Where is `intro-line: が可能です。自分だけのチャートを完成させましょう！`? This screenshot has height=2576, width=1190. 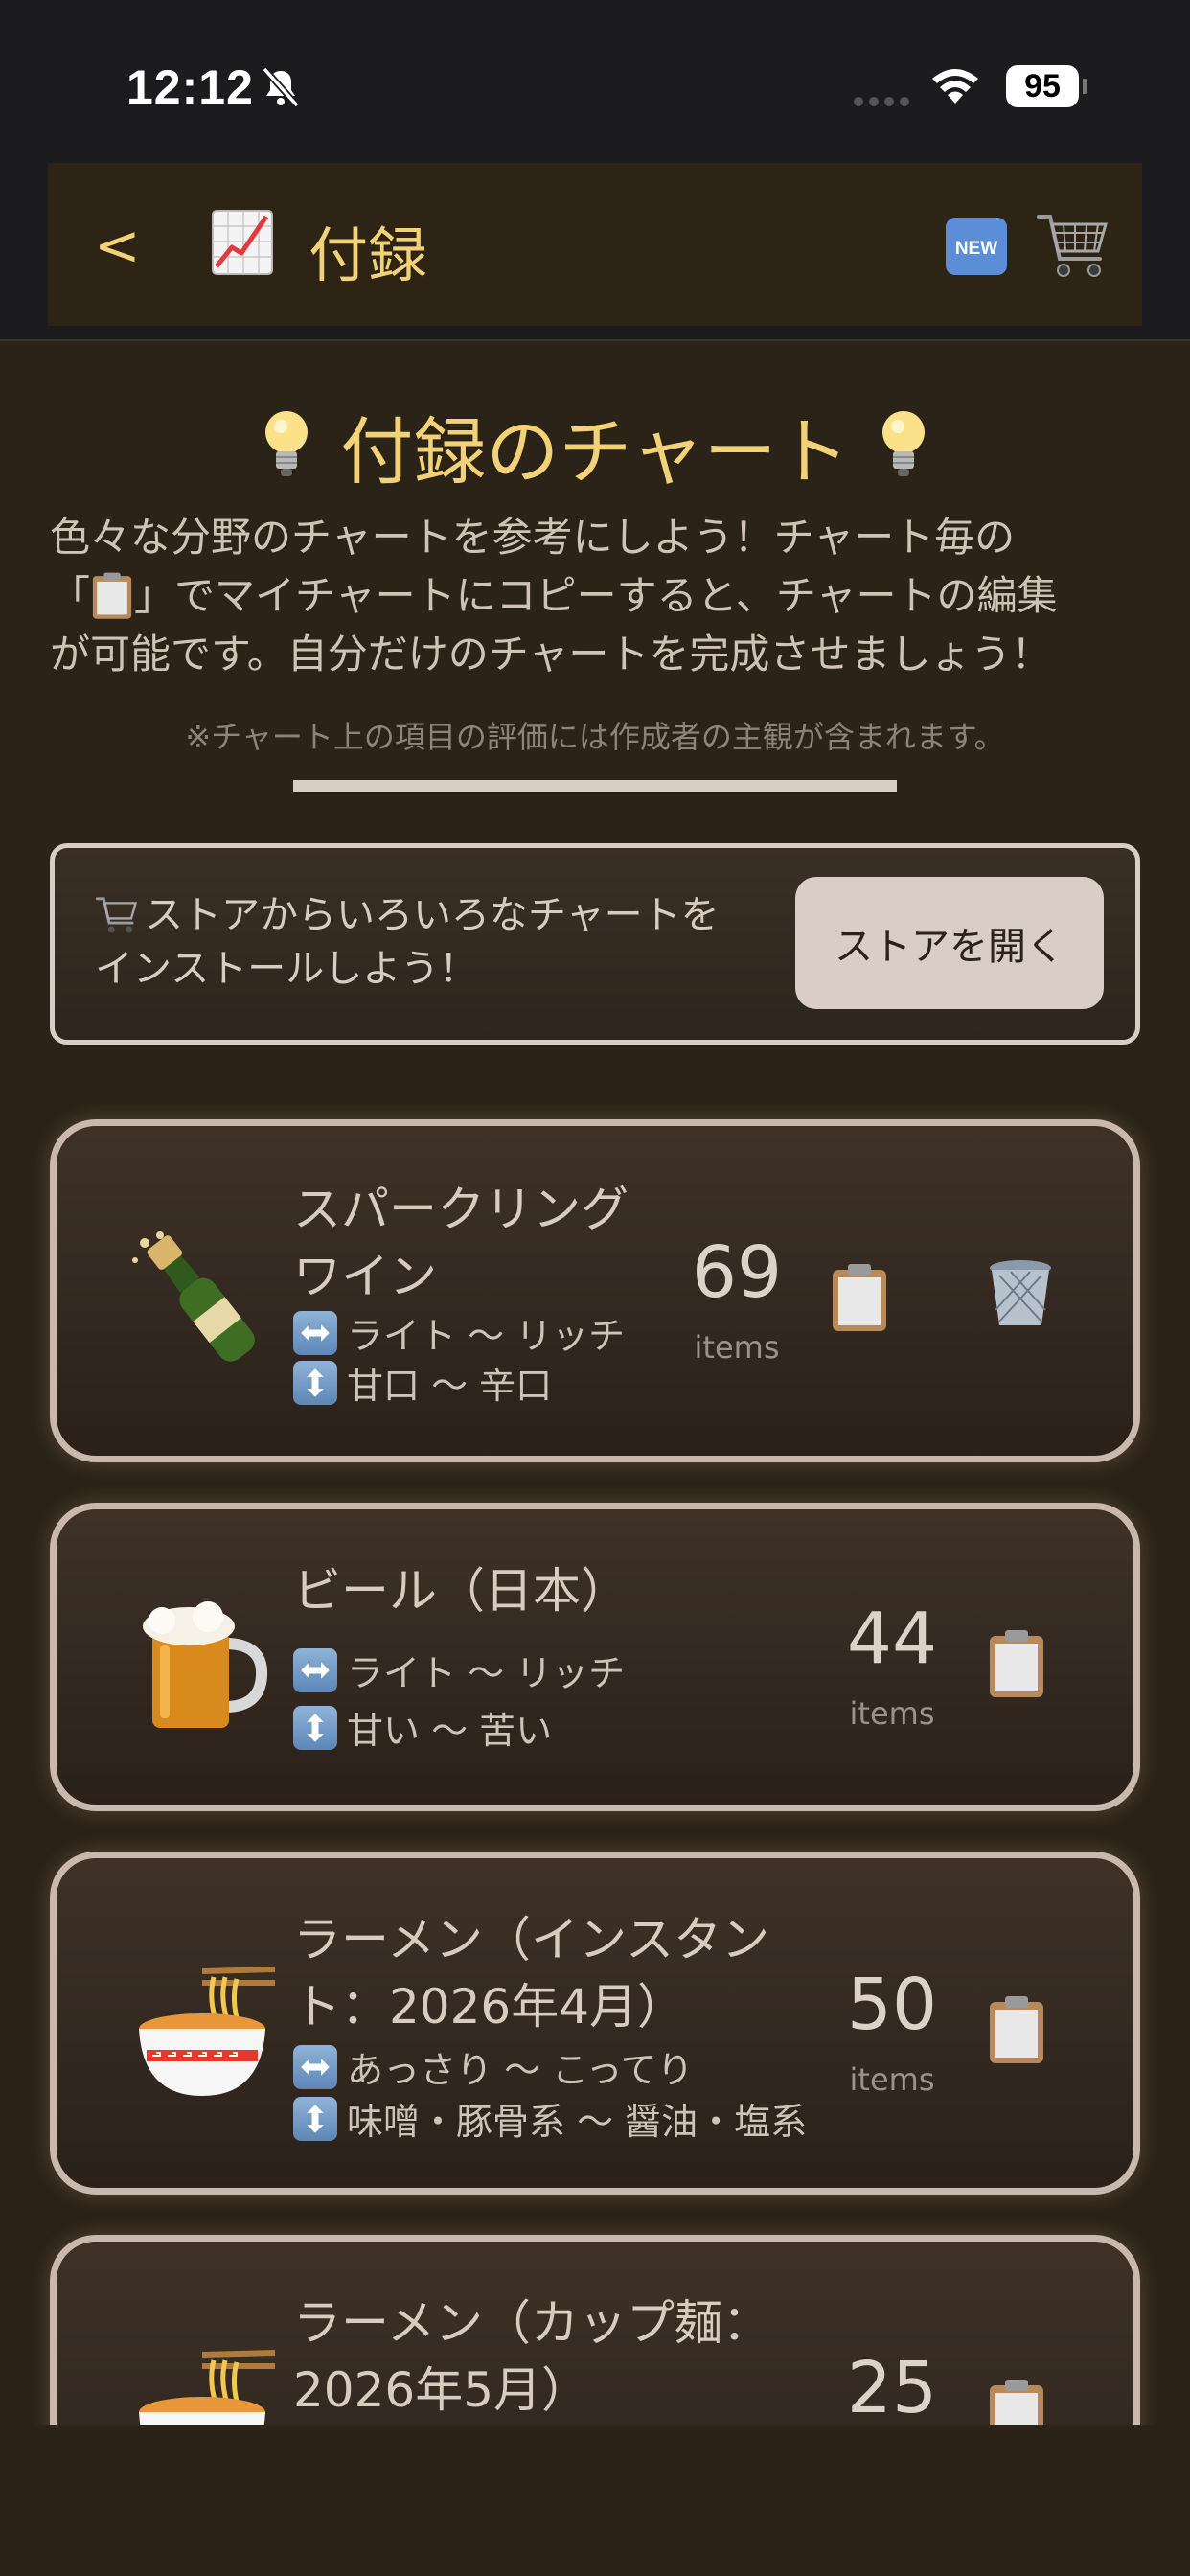
intro-line: が可能です。自分だけのチャートを完成させましょう！ is located at coordinates (551, 654).